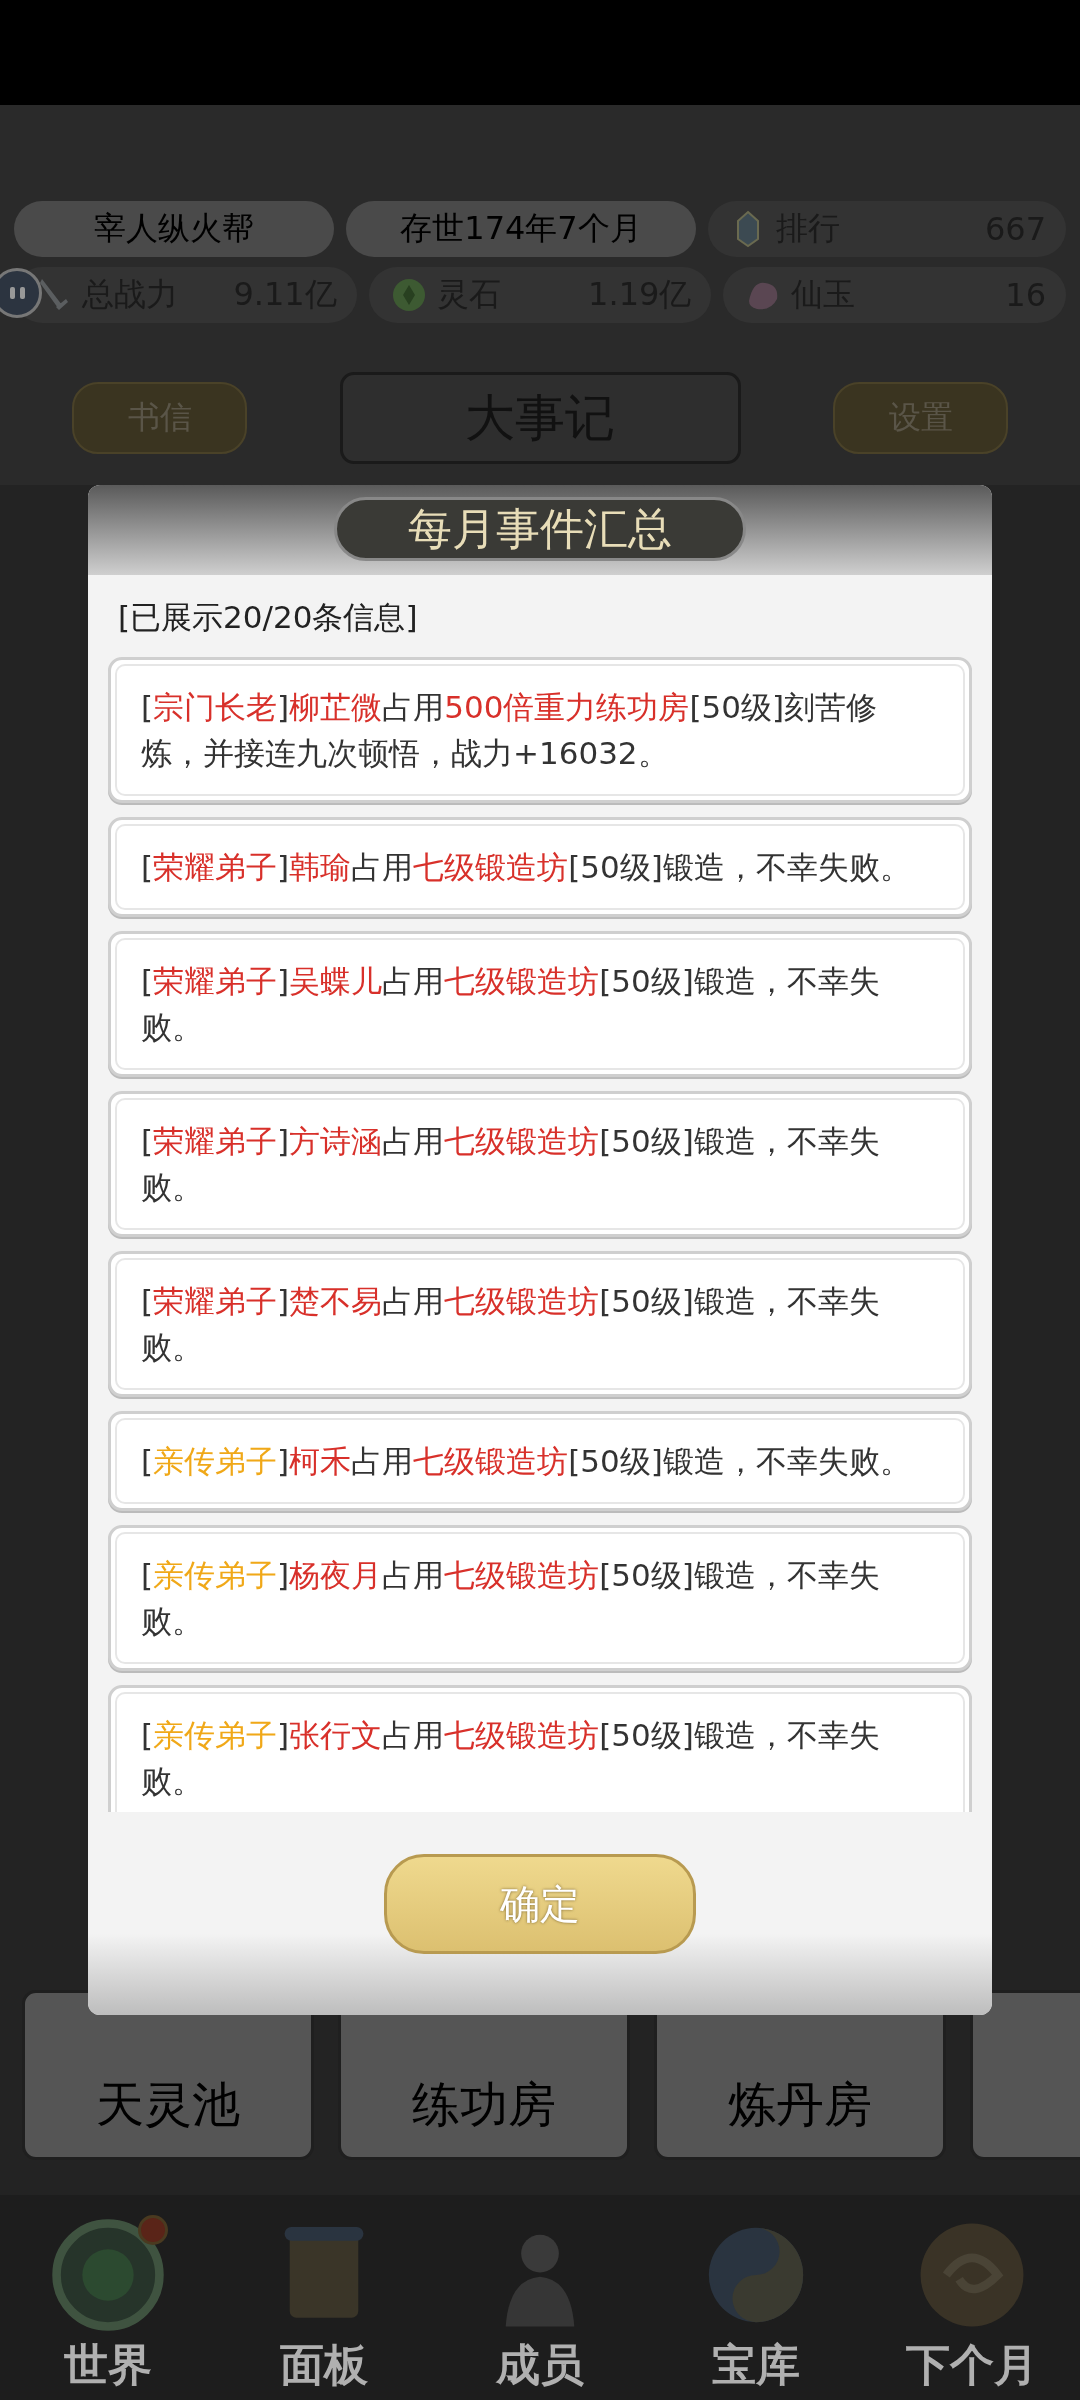 The width and height of the screenshot is (1080, 2400). Describe the element at coordinates (972, 2305) in the screenshot. I see `nav-item: 下个月` at that location.